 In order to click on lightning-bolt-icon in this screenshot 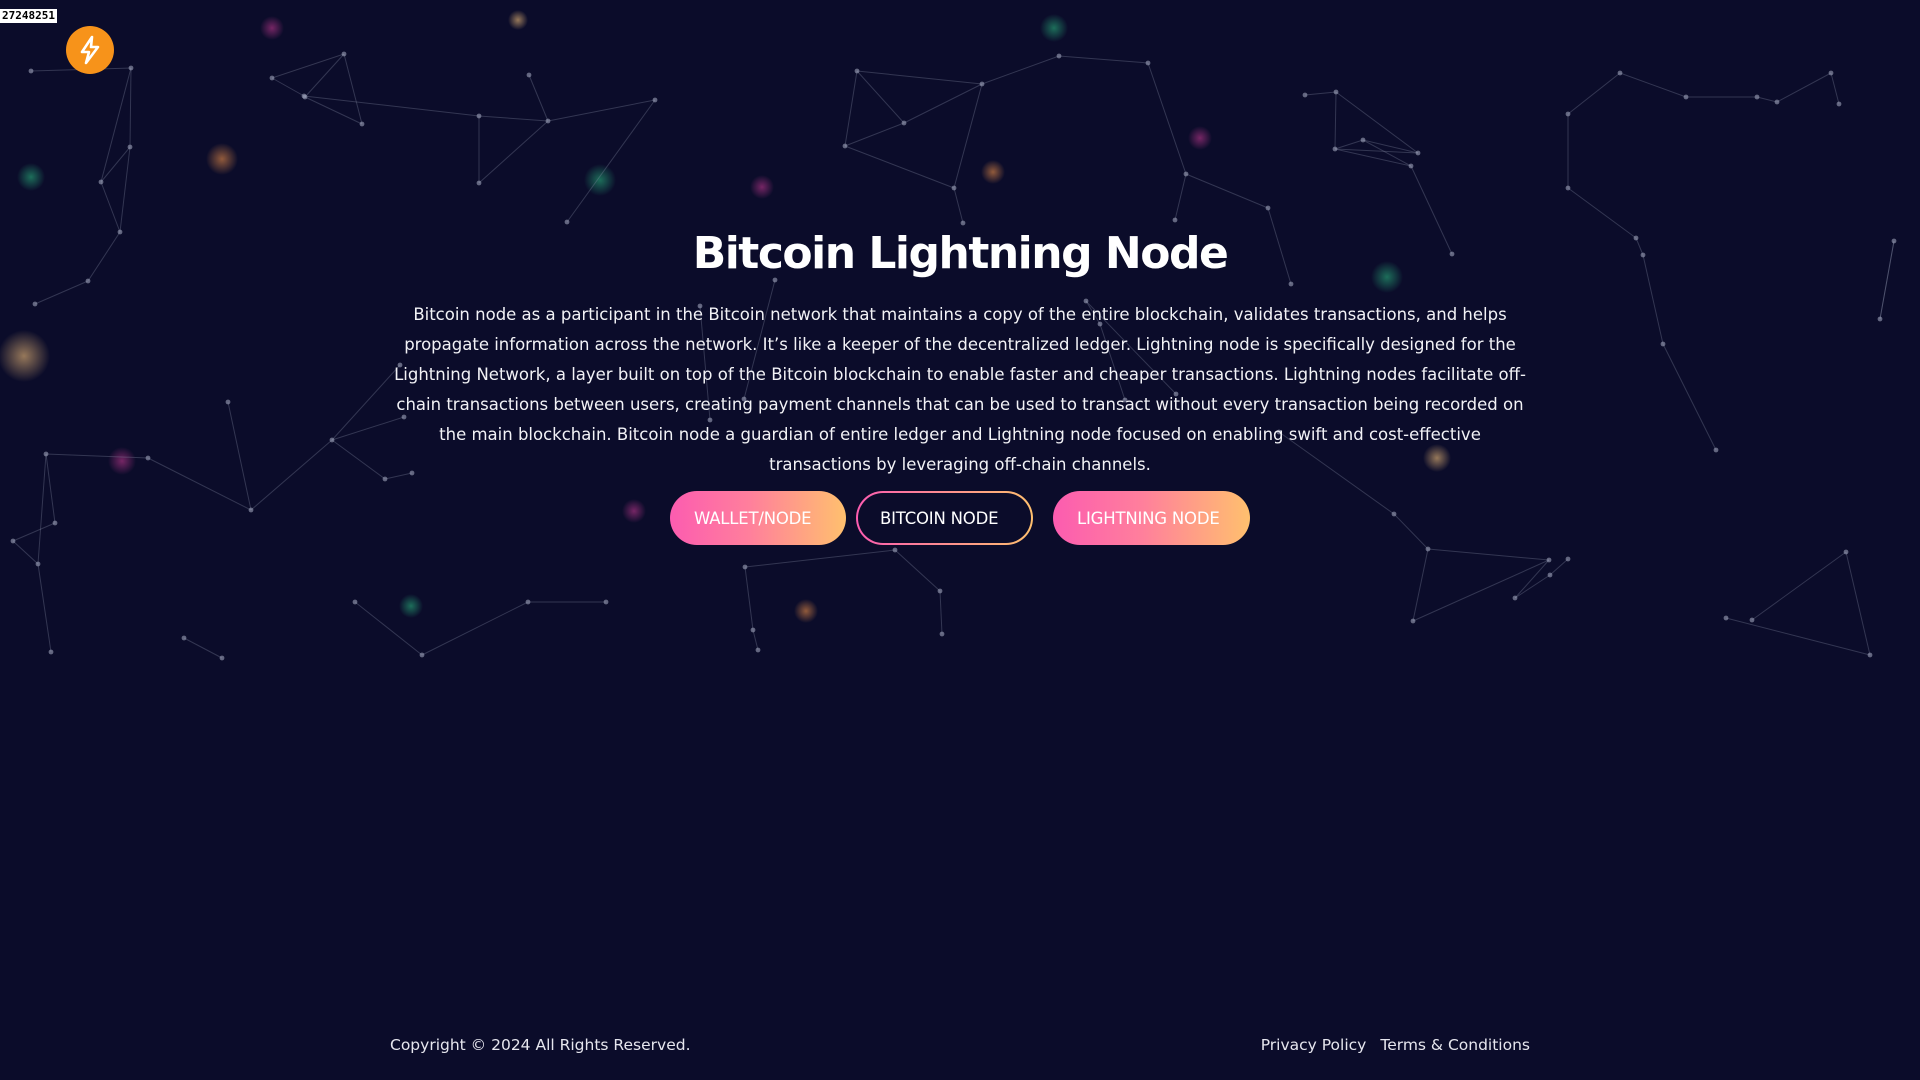, I will do `click(90, 50)`.